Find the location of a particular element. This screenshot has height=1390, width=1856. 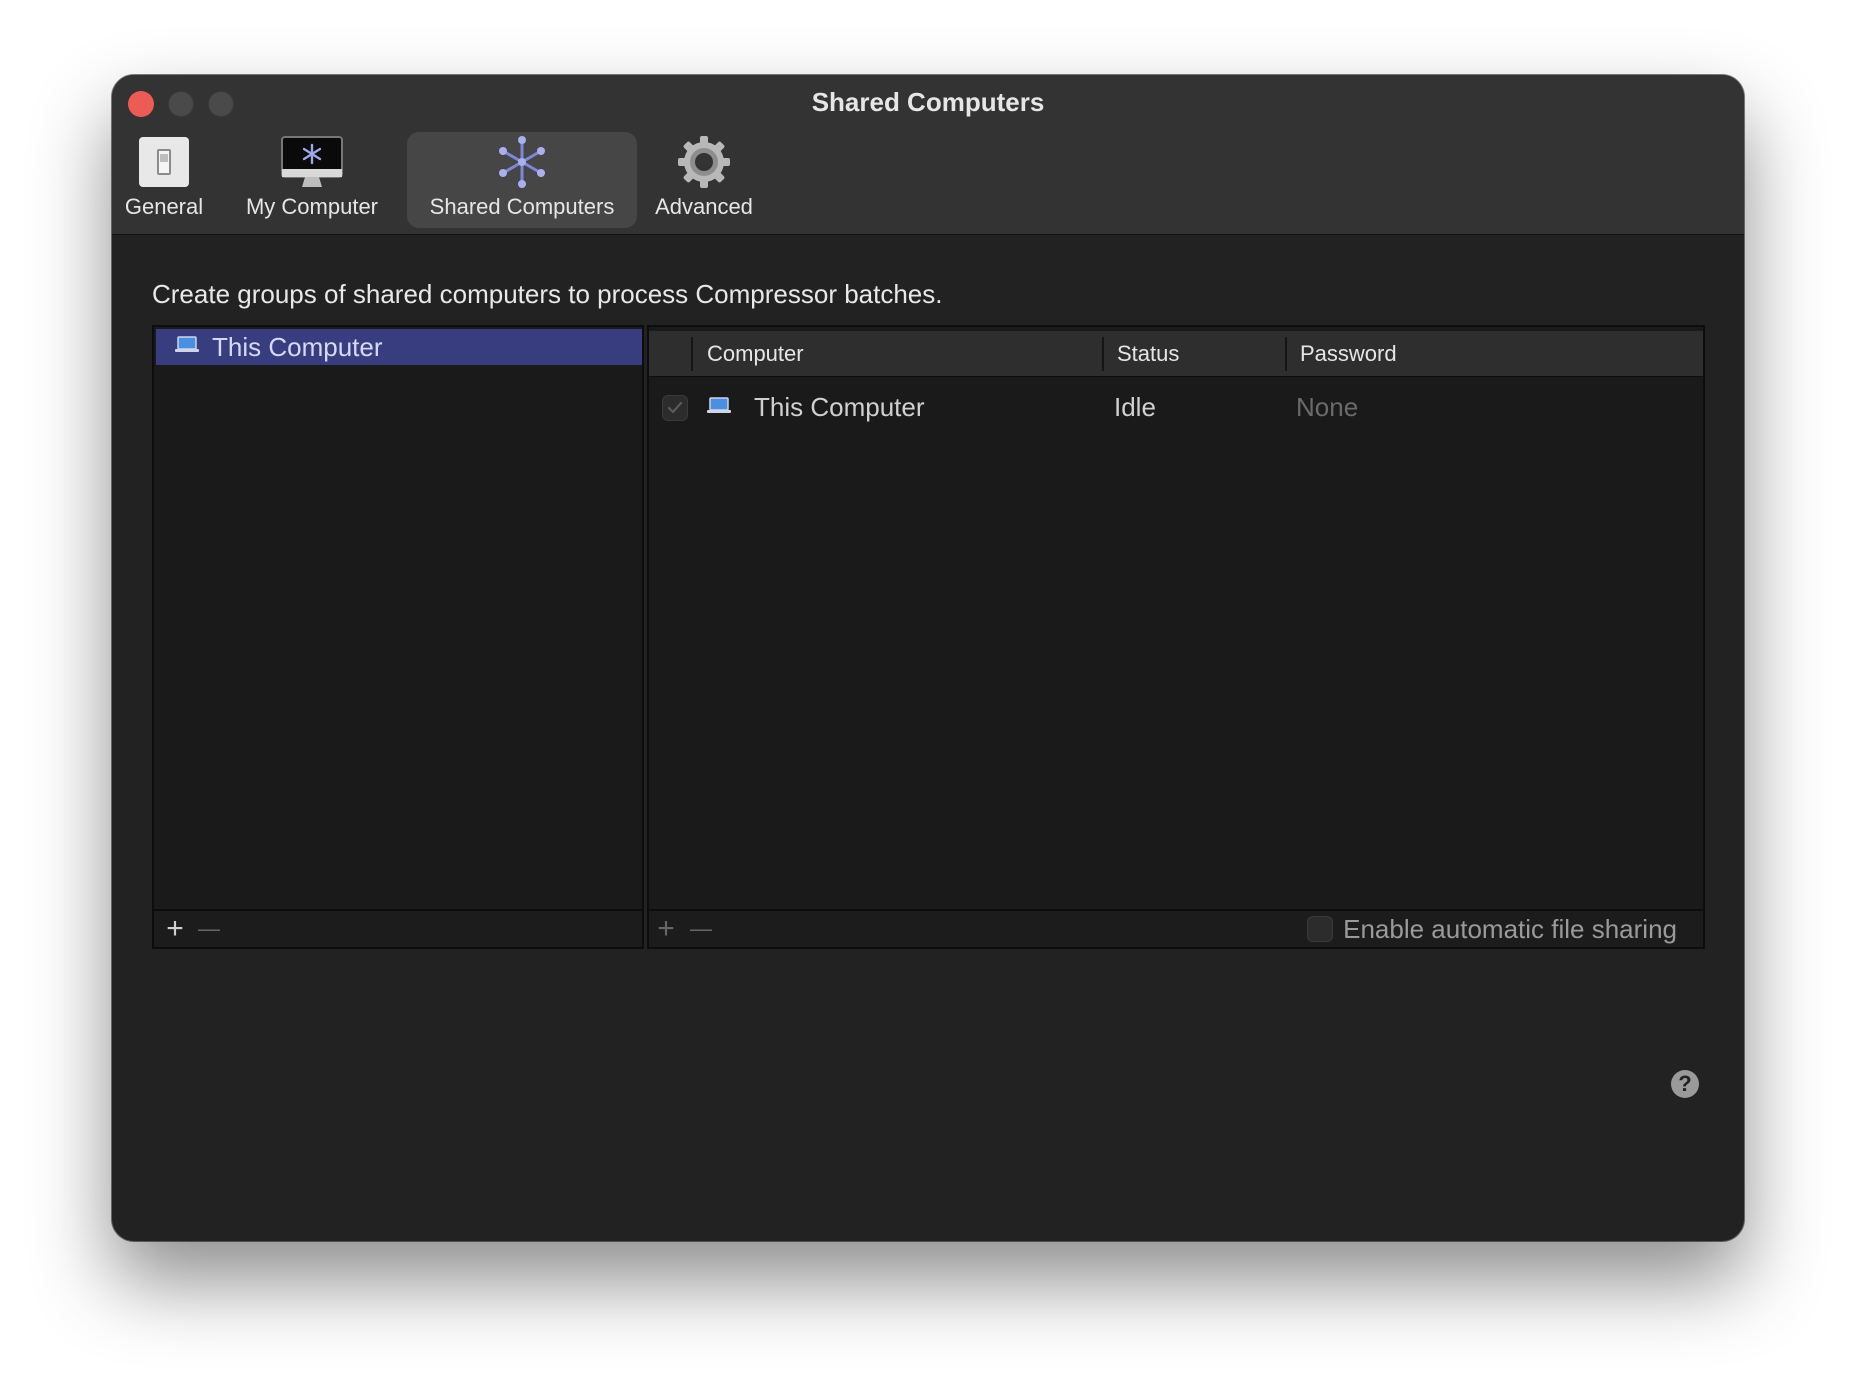

help-button: ? is located at coordinates (1685, 1084).